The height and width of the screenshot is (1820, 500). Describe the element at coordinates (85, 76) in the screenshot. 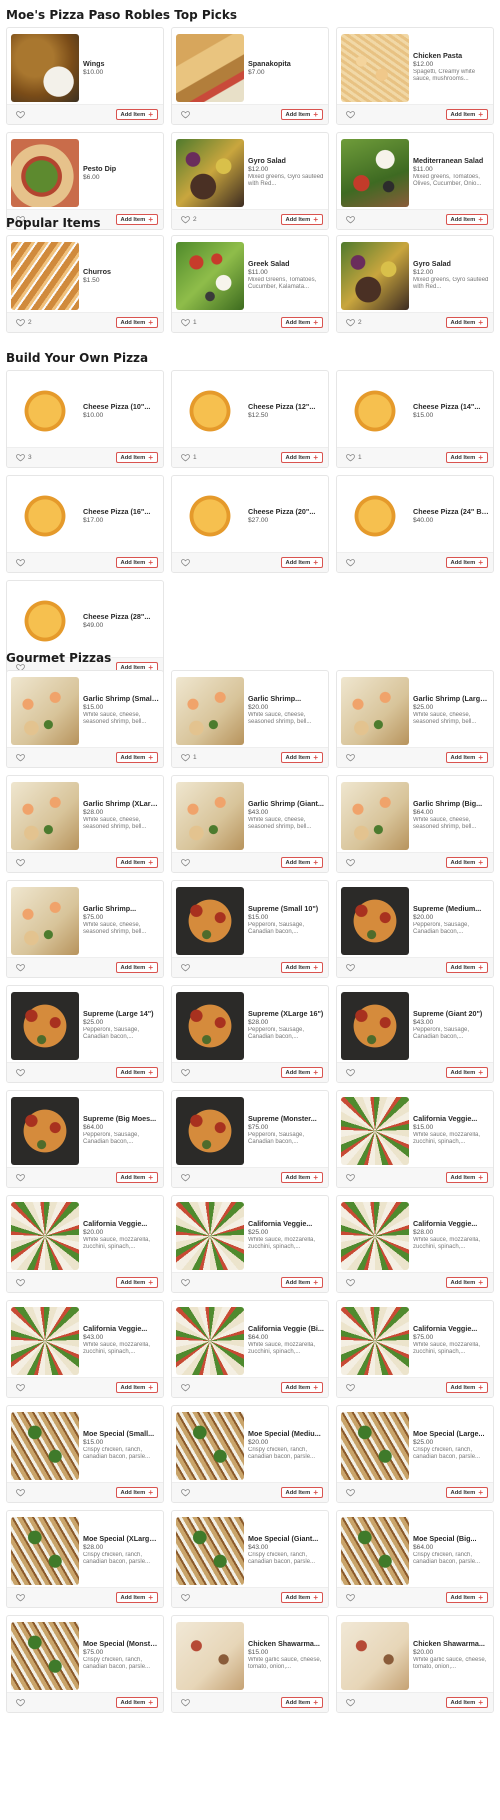

I see `menu-item-card: Wings $10.00 Add Item +` at that location.